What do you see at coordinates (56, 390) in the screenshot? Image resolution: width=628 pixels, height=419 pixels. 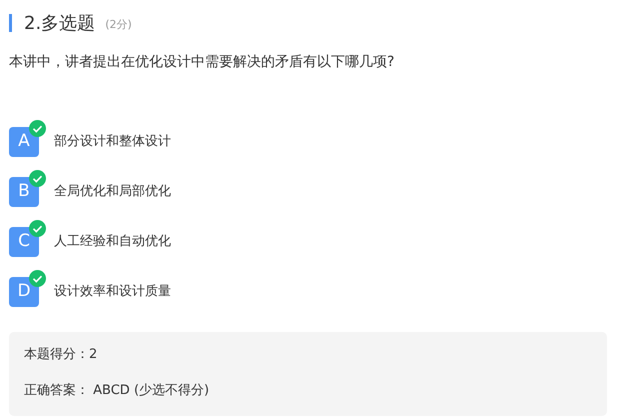 I see `answer-label: 正确答案：` at bounding box center [56, 390].